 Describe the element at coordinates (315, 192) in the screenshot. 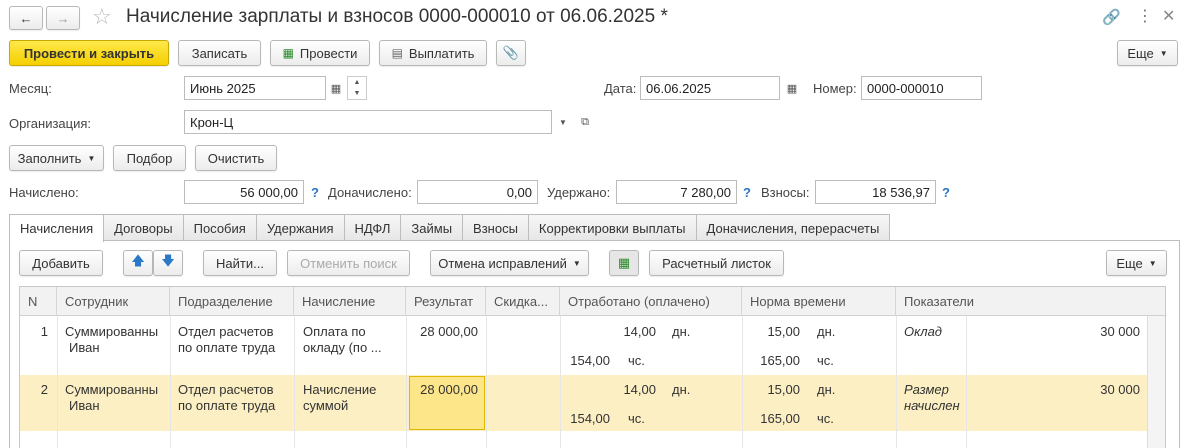

I see `accrued-help-icon: ?` at that location.